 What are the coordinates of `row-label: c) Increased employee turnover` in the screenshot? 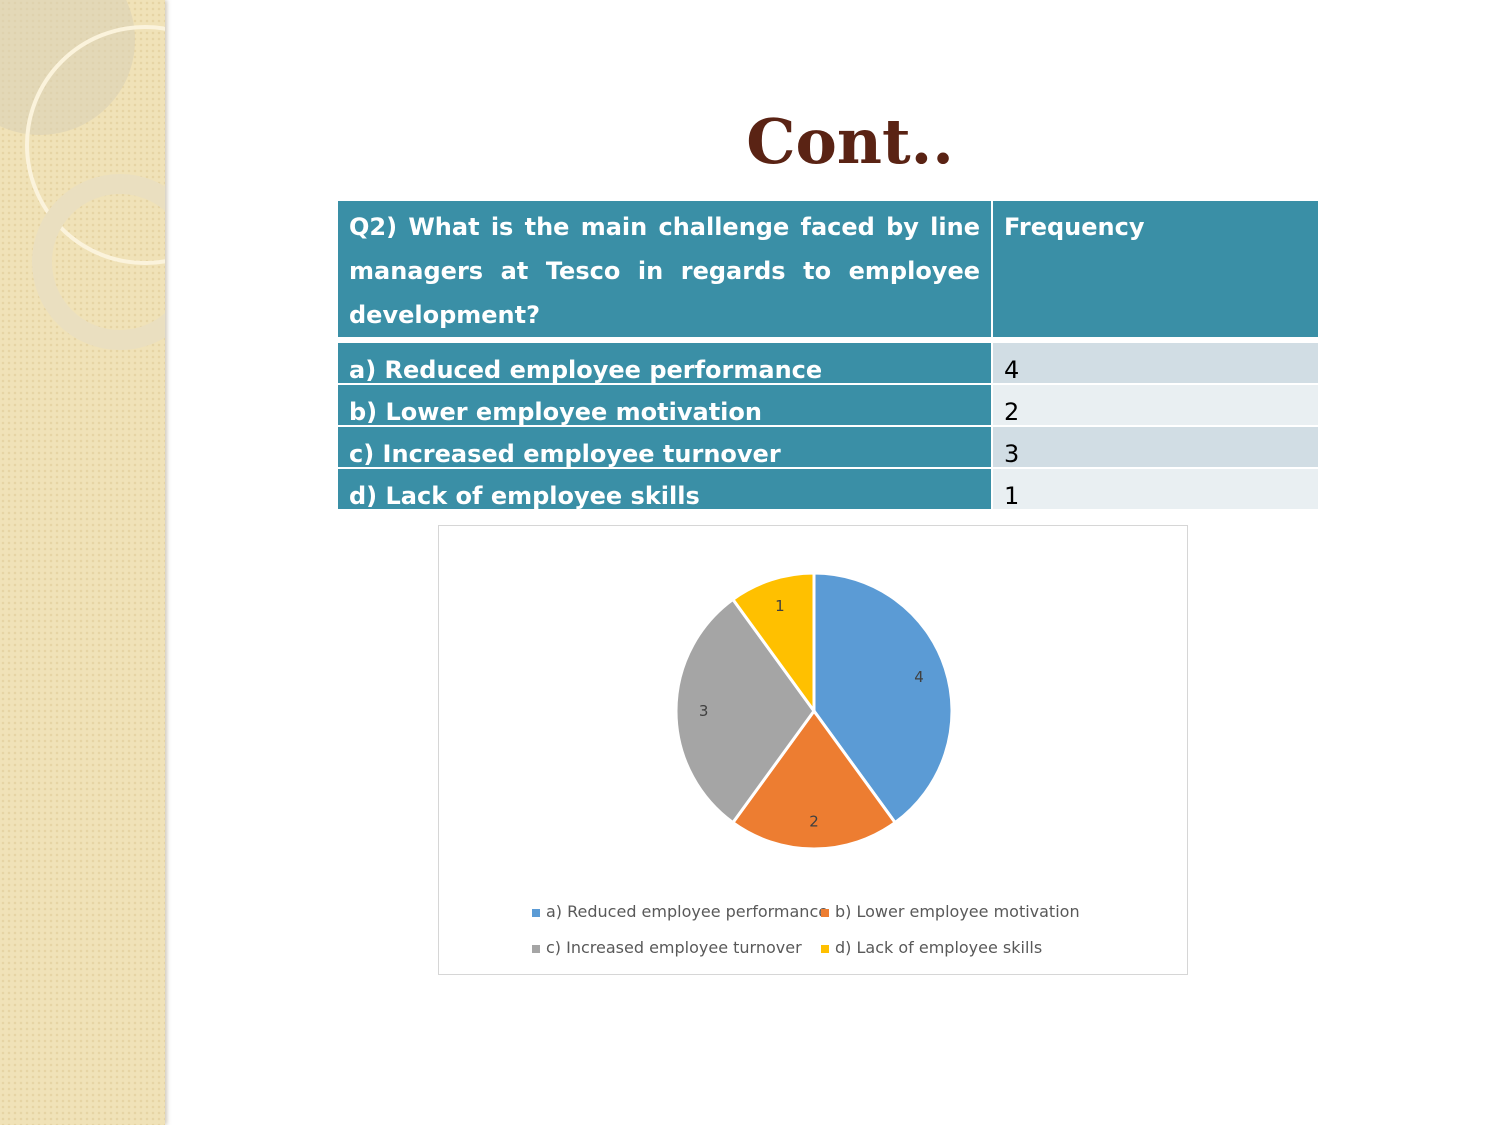 It's located at (665, 446).